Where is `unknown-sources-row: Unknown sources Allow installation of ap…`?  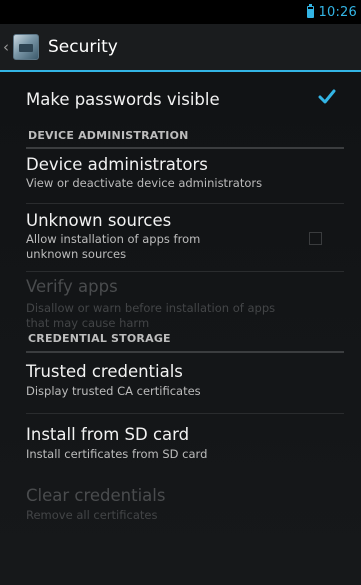
unknown-sources-row: Unknown sources Allow installation of ap… is located at coordinates (185, 238).